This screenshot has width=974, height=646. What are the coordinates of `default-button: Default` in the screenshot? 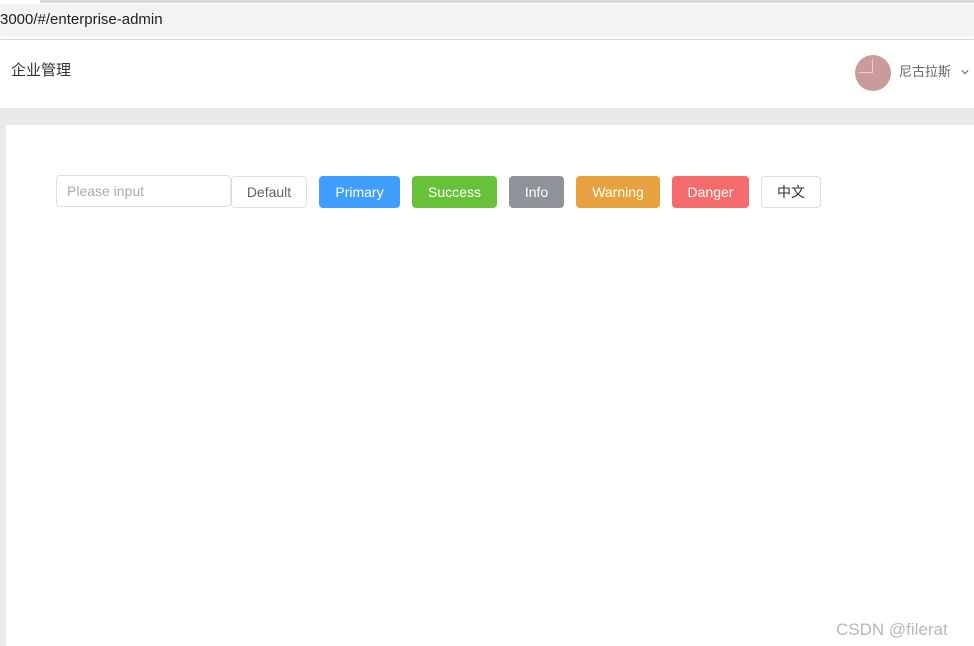 It's located at (269, 192).